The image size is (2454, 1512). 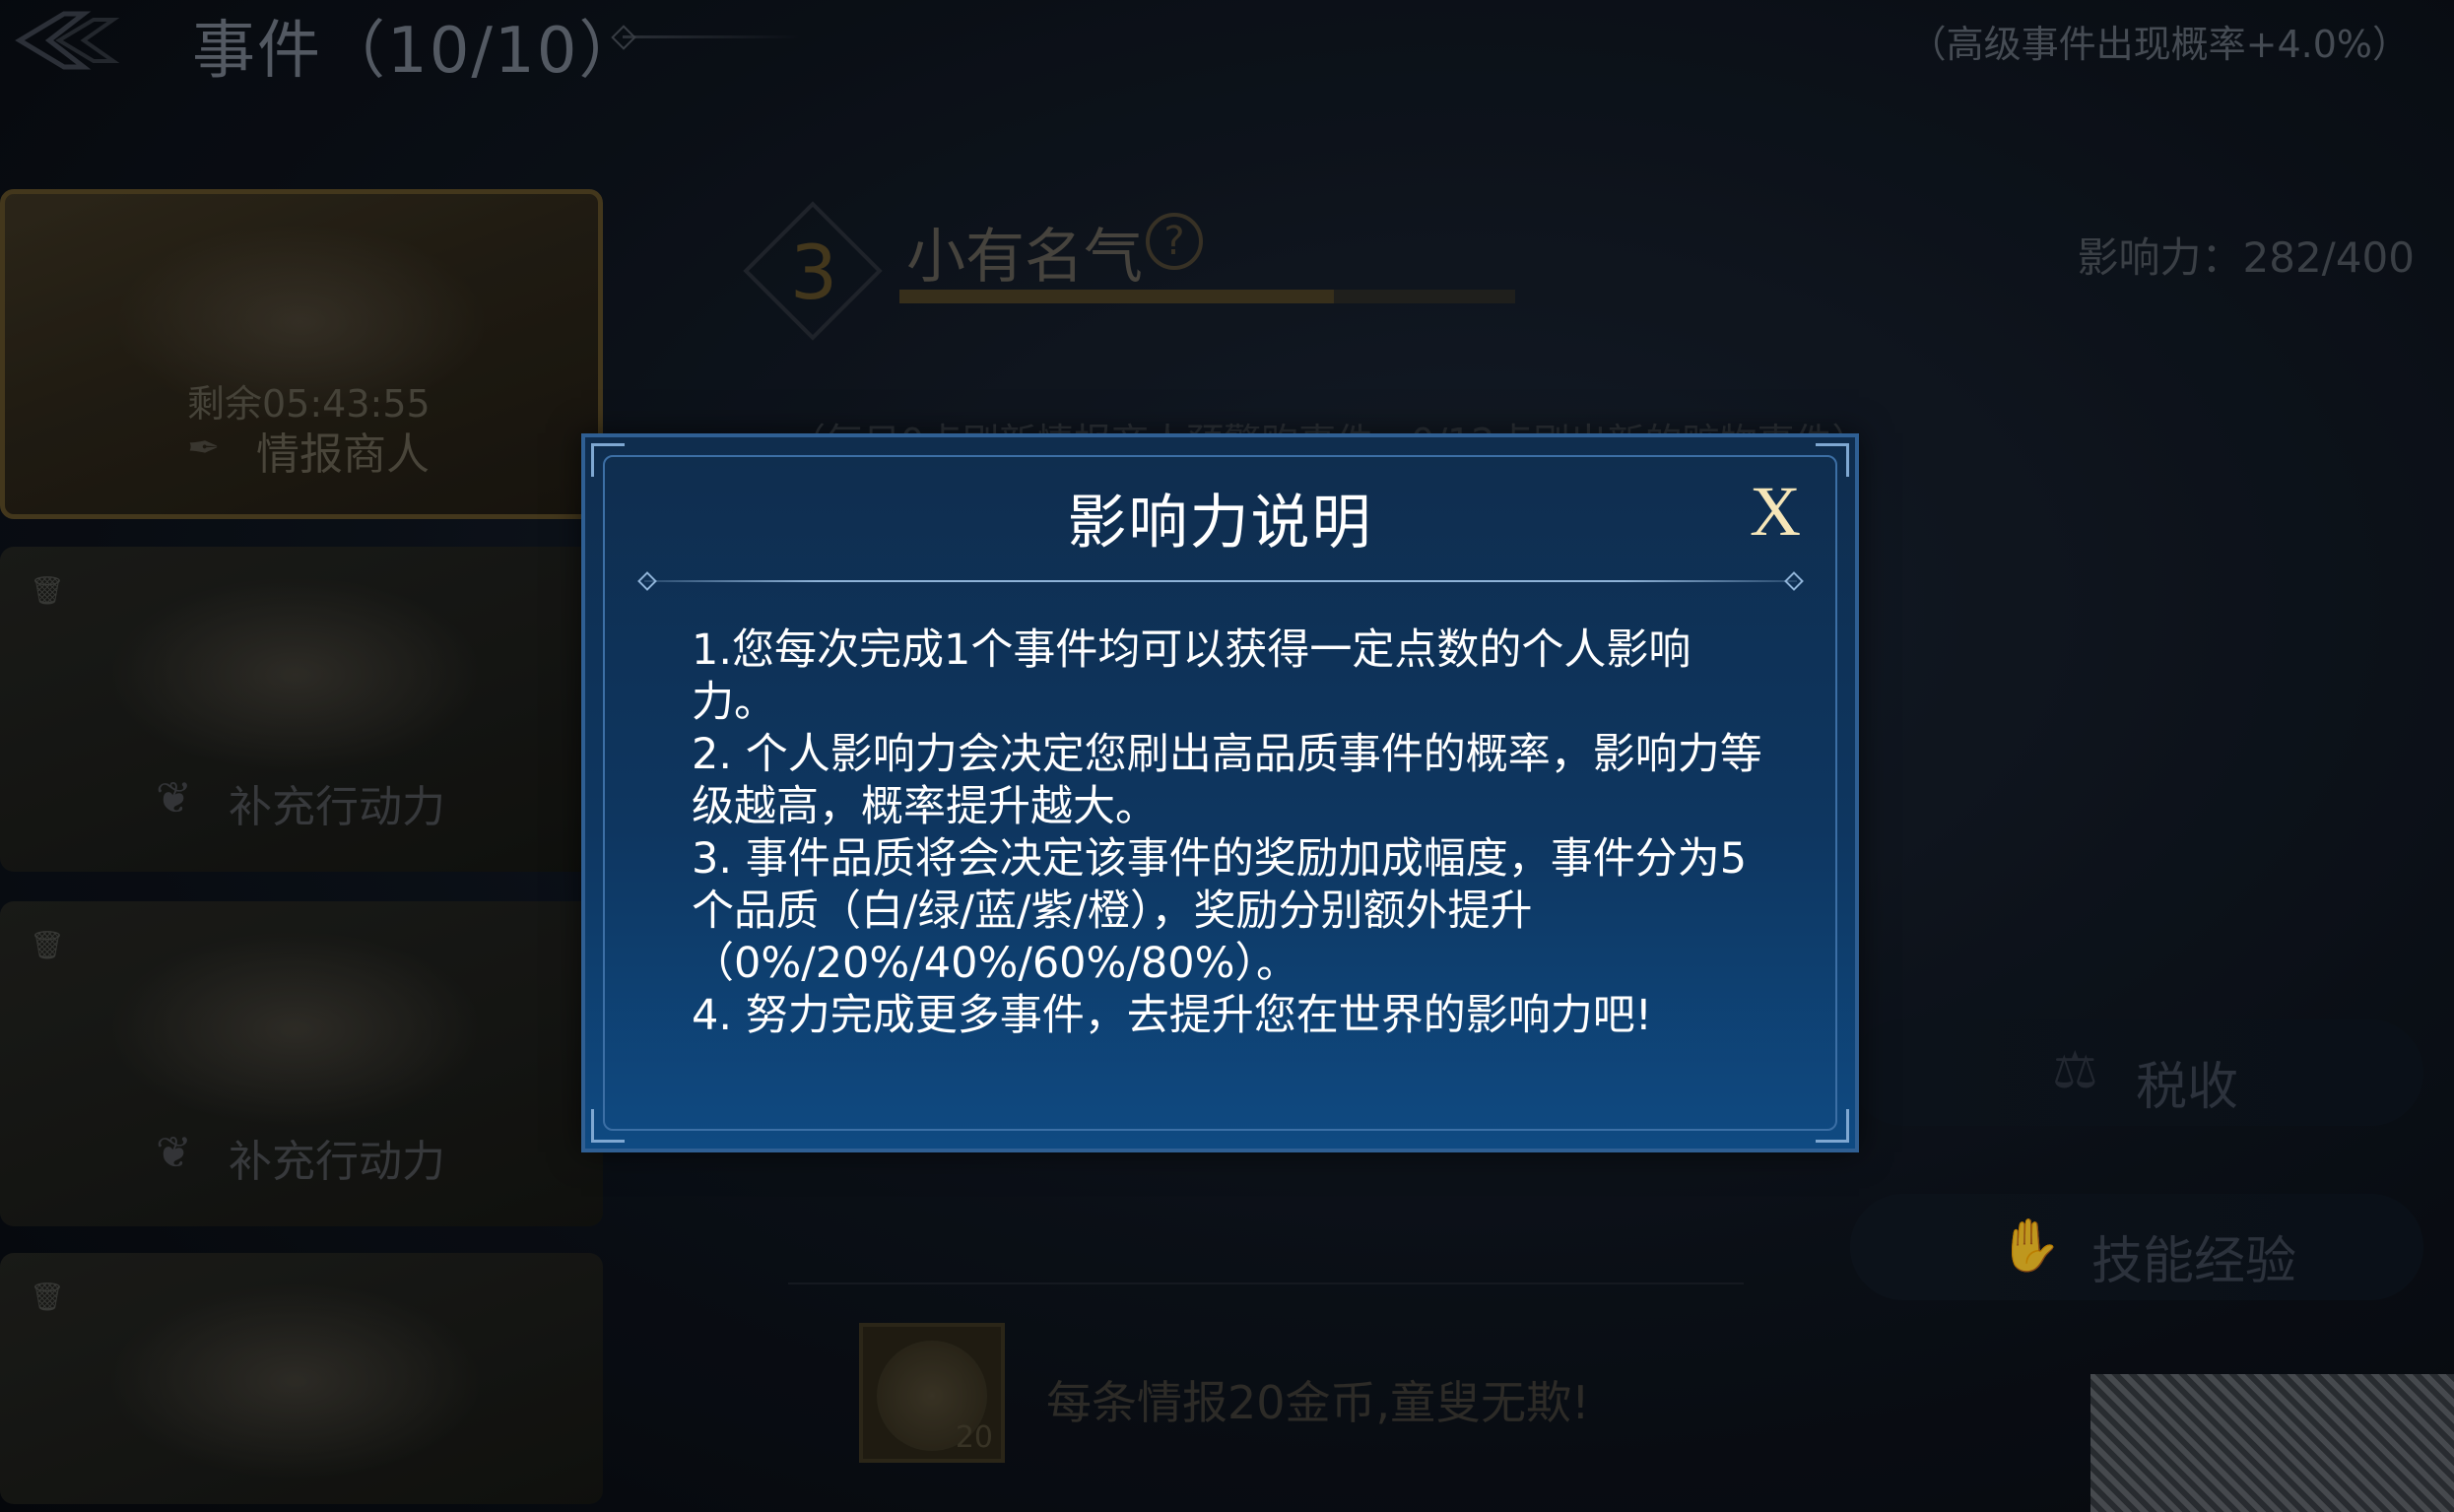 What do you see at coordinates (1220, 523) in the screenshot?
I see `dialog-title: 影响力说明` at bounding box center [1220, 523].